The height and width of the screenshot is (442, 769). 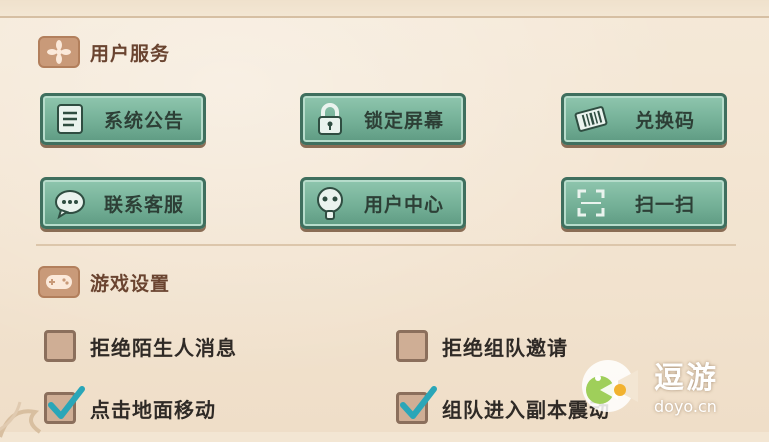 I want to click on gamepad-icon, so click(x=59, y=282).